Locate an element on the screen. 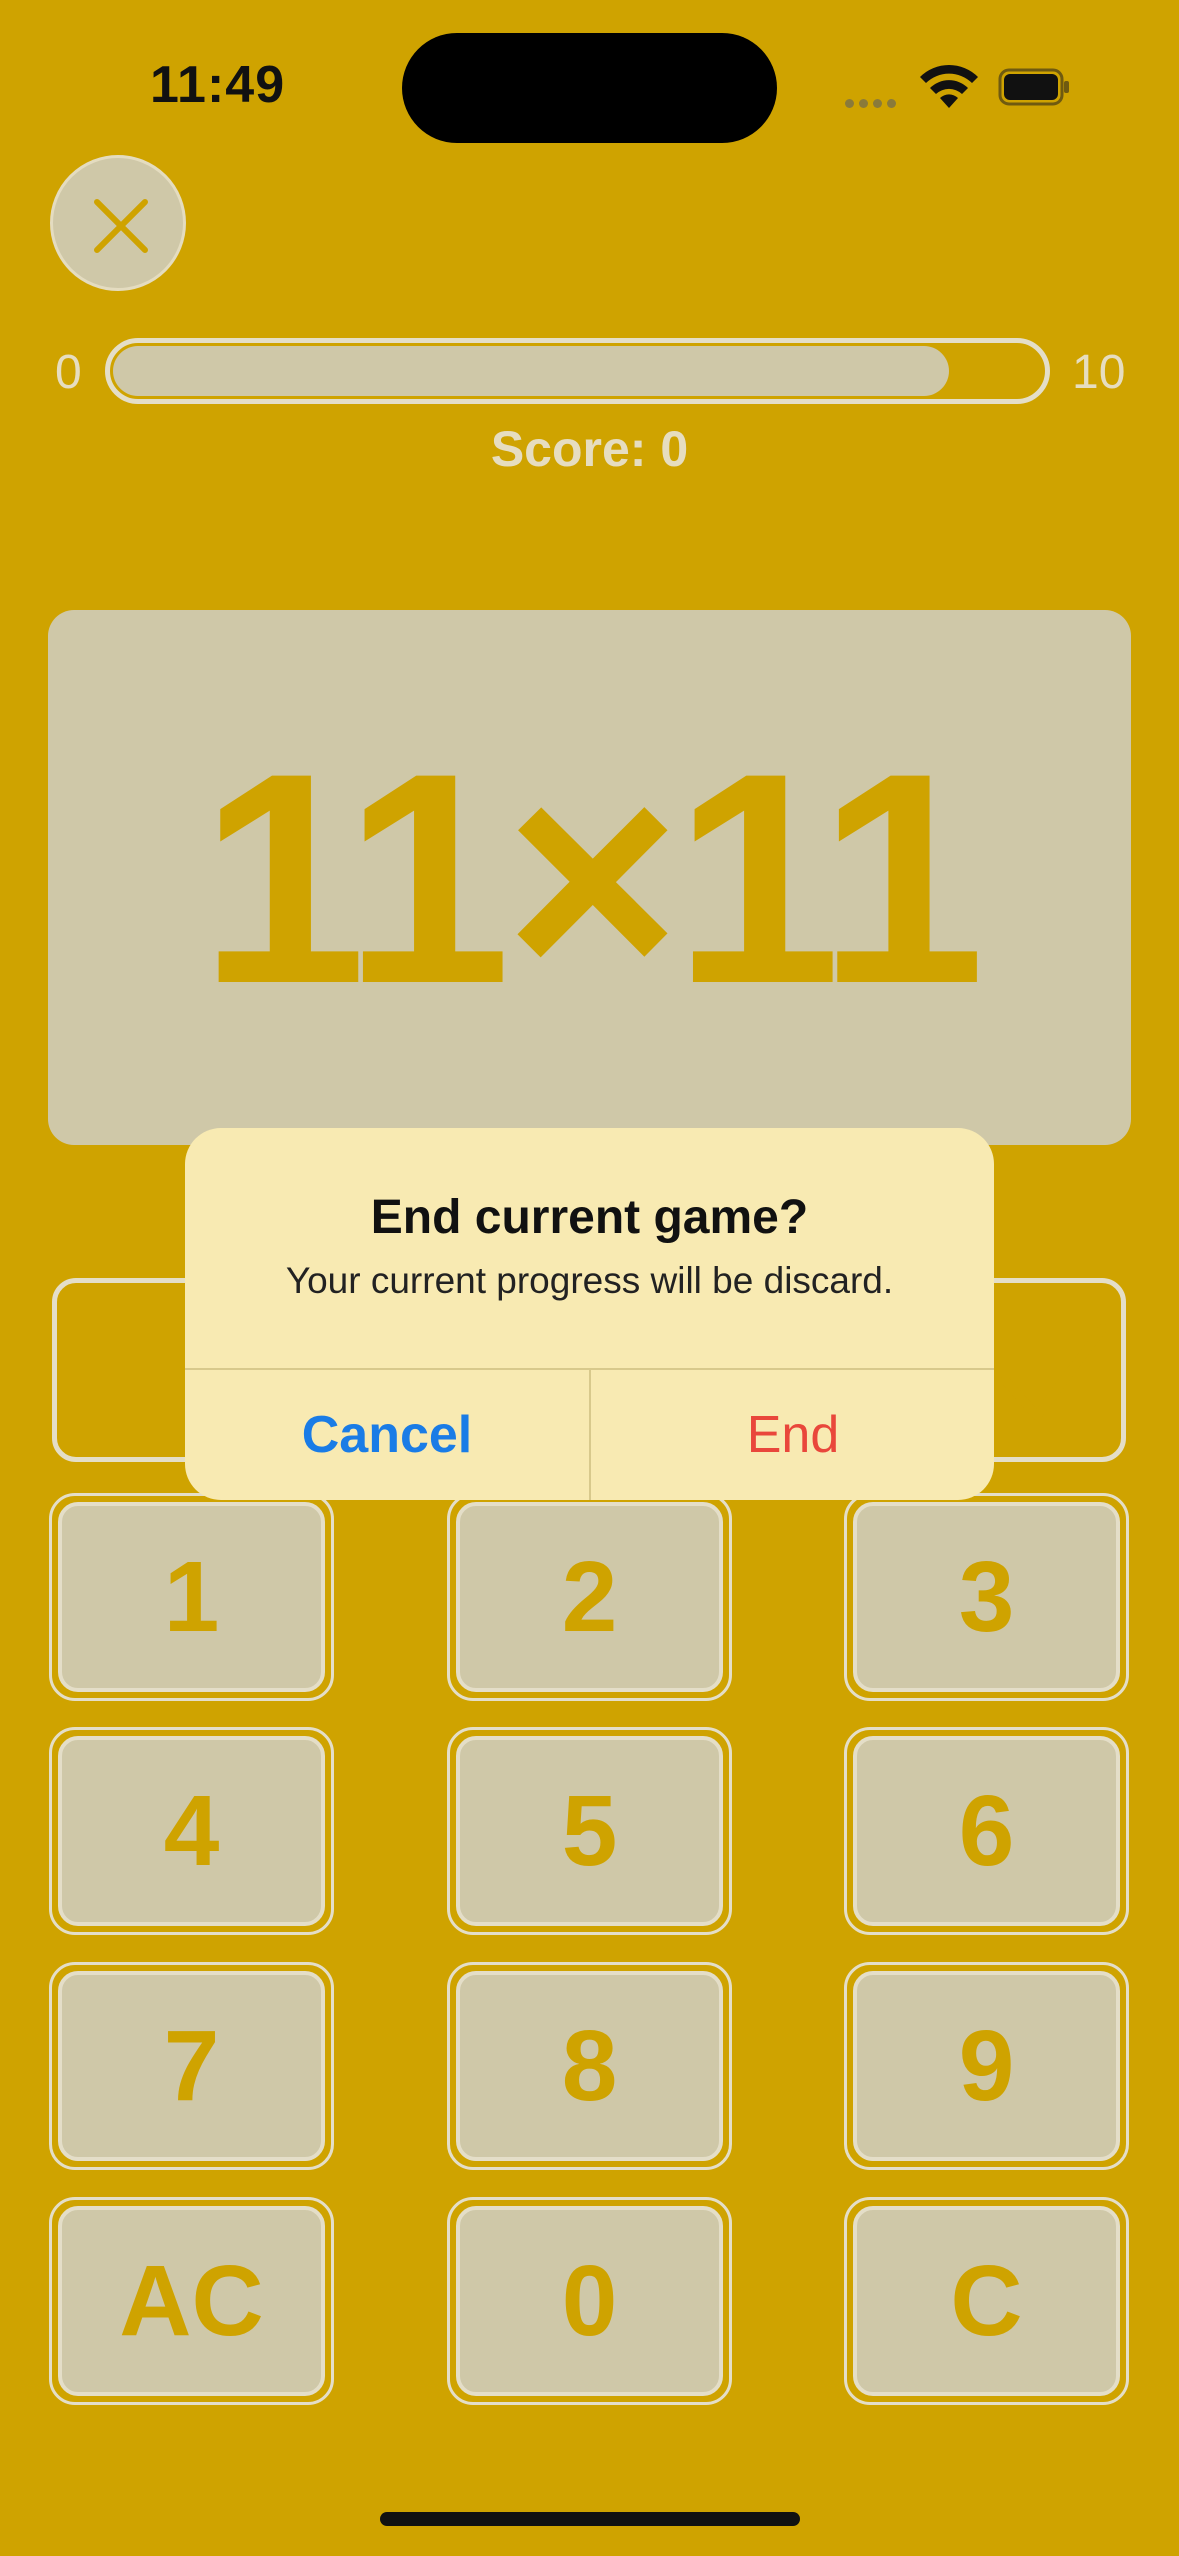  battery-icon is located at coordinates (1034, 87).